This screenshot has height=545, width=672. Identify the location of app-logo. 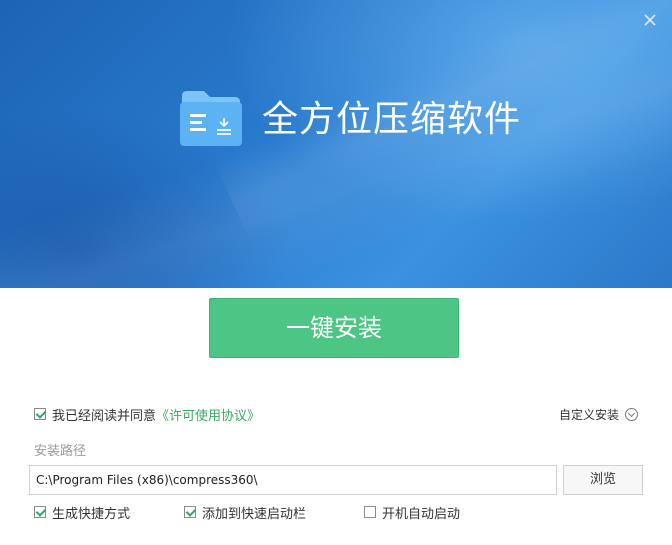
(211, 117).